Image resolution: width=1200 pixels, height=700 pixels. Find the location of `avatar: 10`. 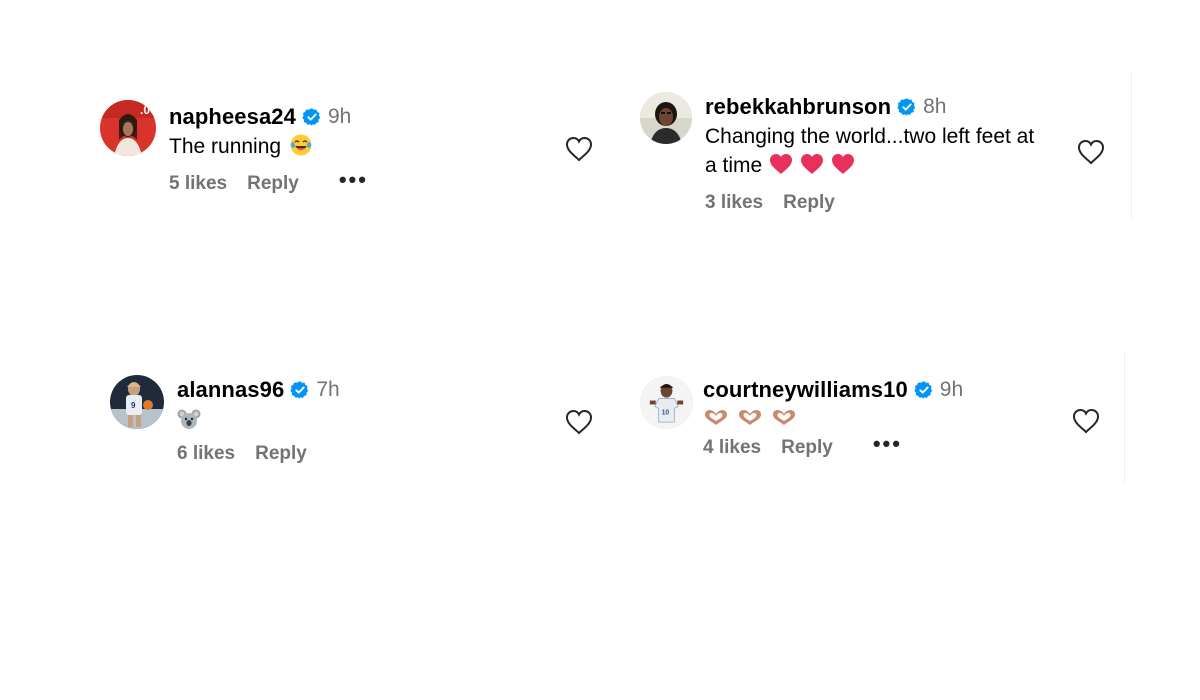

avatar: 10 is located at coordinates (666, 402).